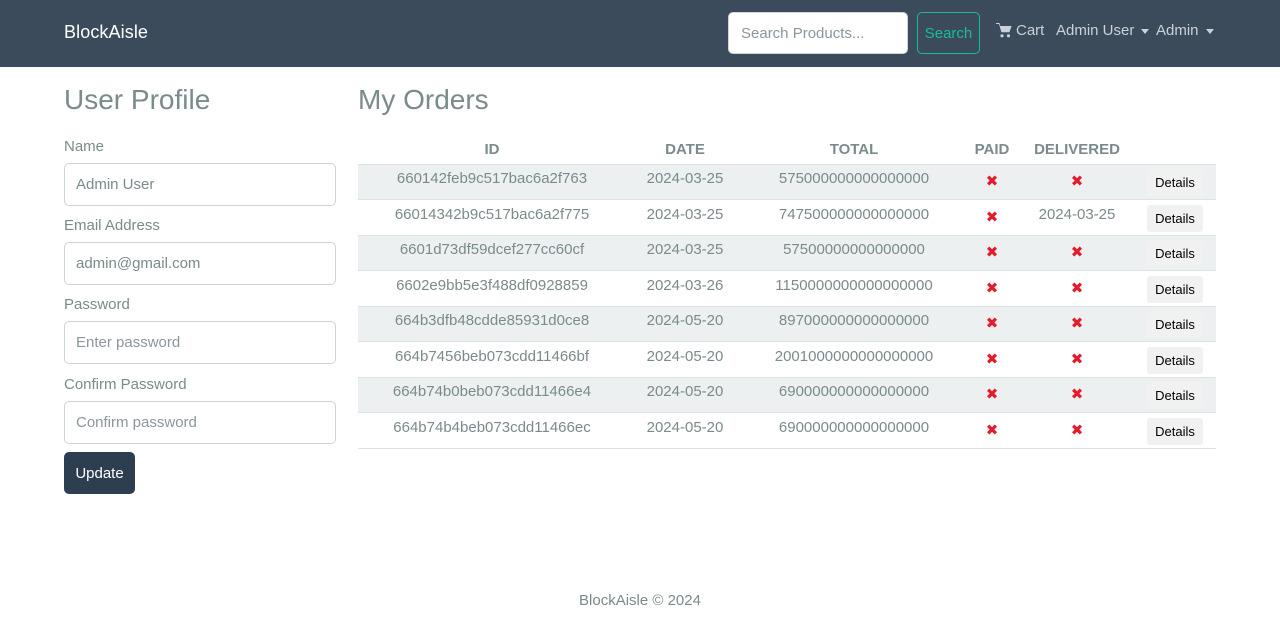 The image size is (1280, 643). What do you see at coordinates (492, 252) in the screenshot?
I see `order-id-cell: 6601d73df59dcef277cc60cf` at bounding box center [492, 252].